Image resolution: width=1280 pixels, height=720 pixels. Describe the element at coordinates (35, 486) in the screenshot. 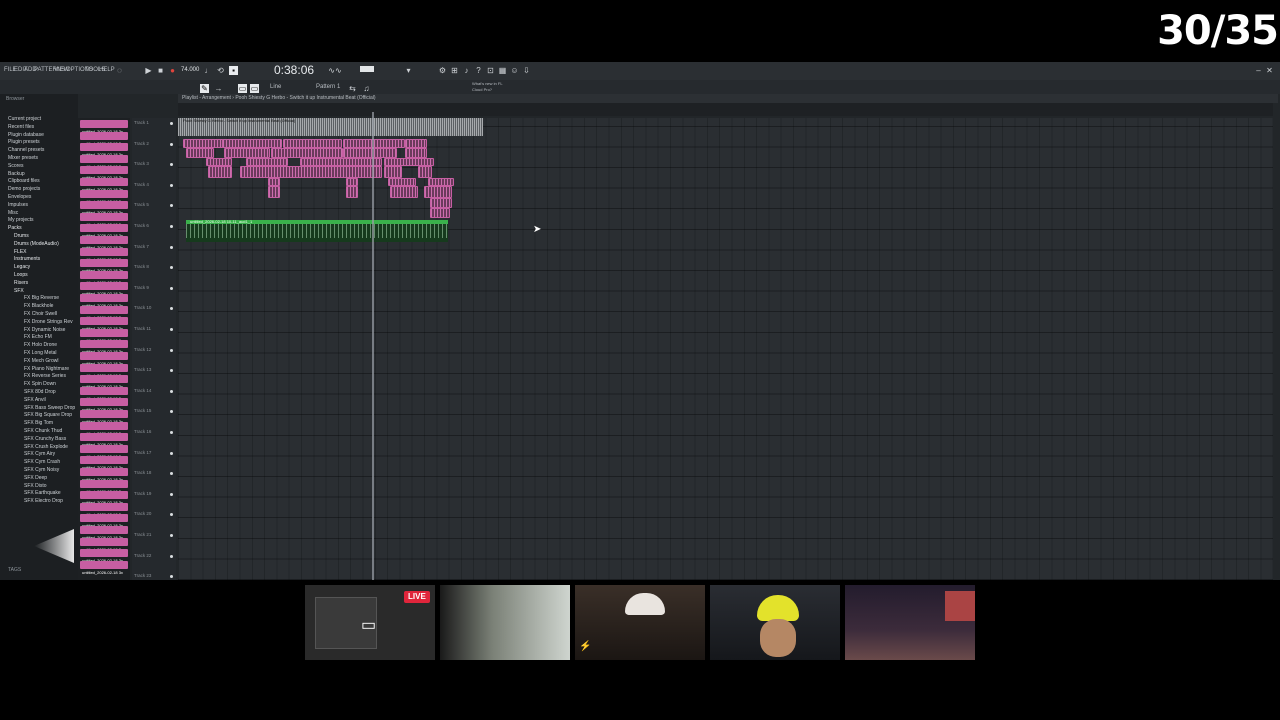

I see `browser-item: SFX Disto` at that location.